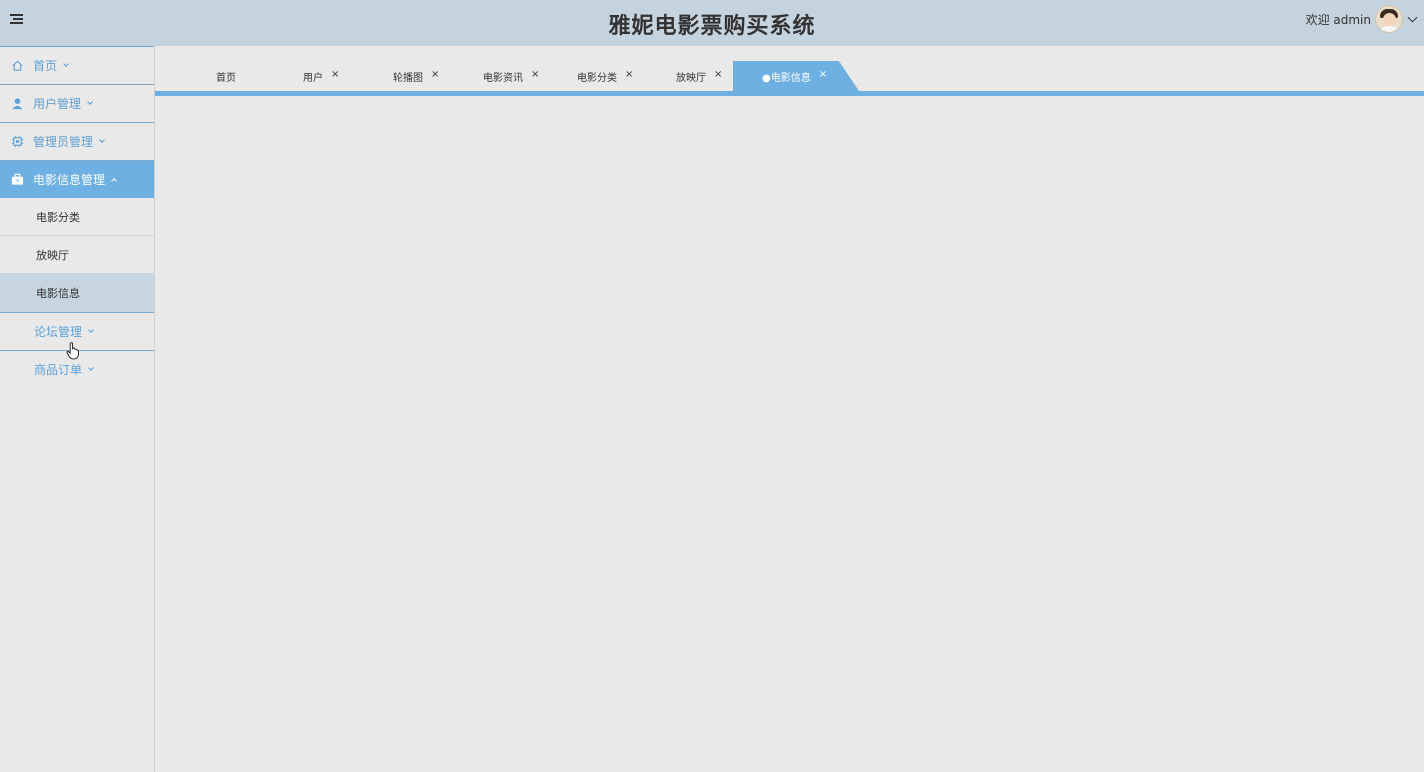  I want to click on tab-label: 首页, so click(226, 78).